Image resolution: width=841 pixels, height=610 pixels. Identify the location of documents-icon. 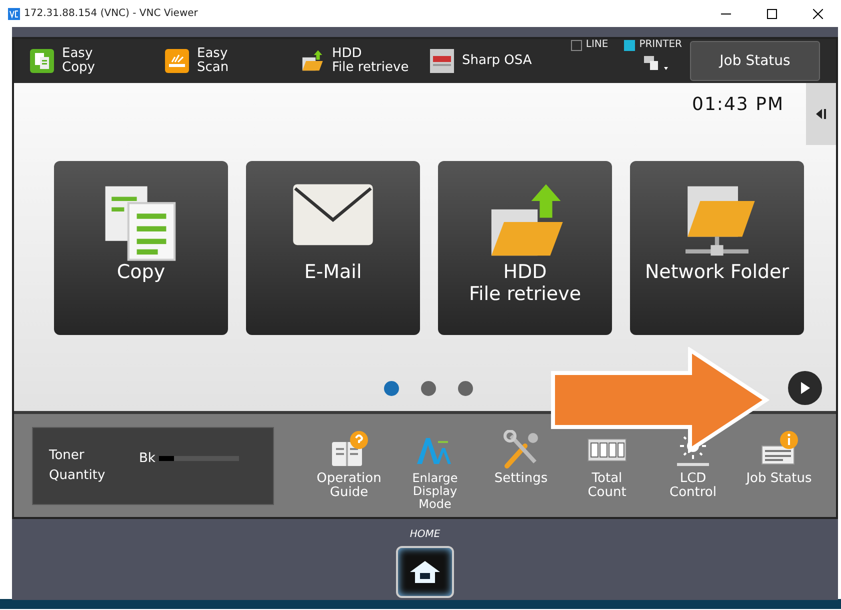
(42, 61).